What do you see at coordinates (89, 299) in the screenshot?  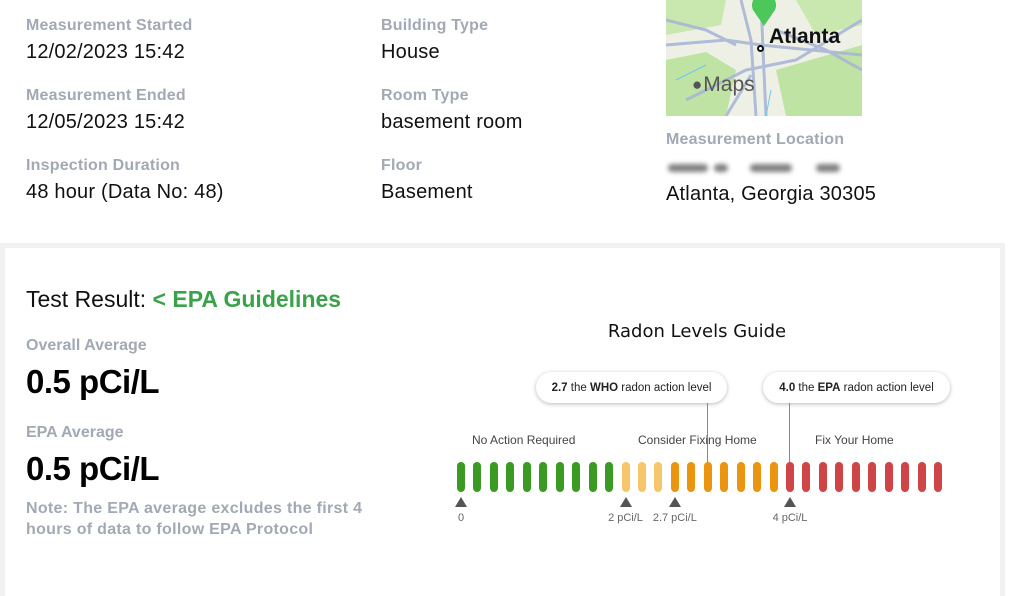 I see `test-result-prefix: Test Result:` at bounding box center [89, 299].